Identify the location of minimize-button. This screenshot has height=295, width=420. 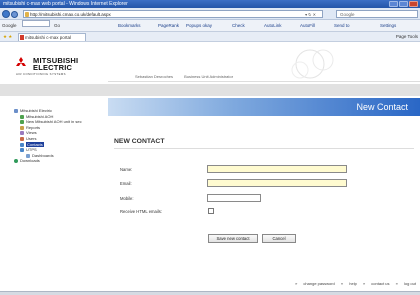
(393, 4).